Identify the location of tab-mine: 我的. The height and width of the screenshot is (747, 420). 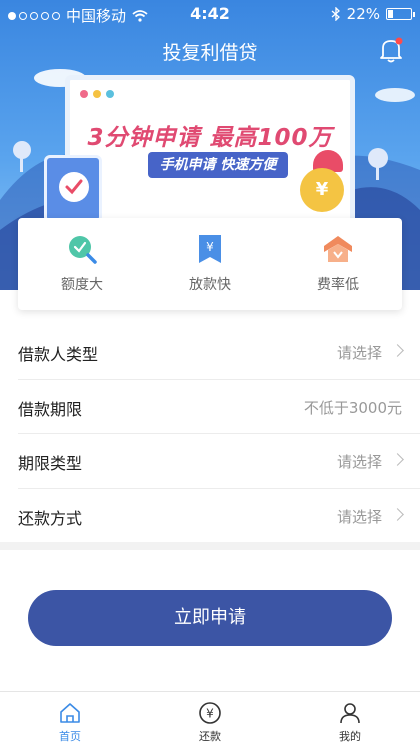
(350, 719).